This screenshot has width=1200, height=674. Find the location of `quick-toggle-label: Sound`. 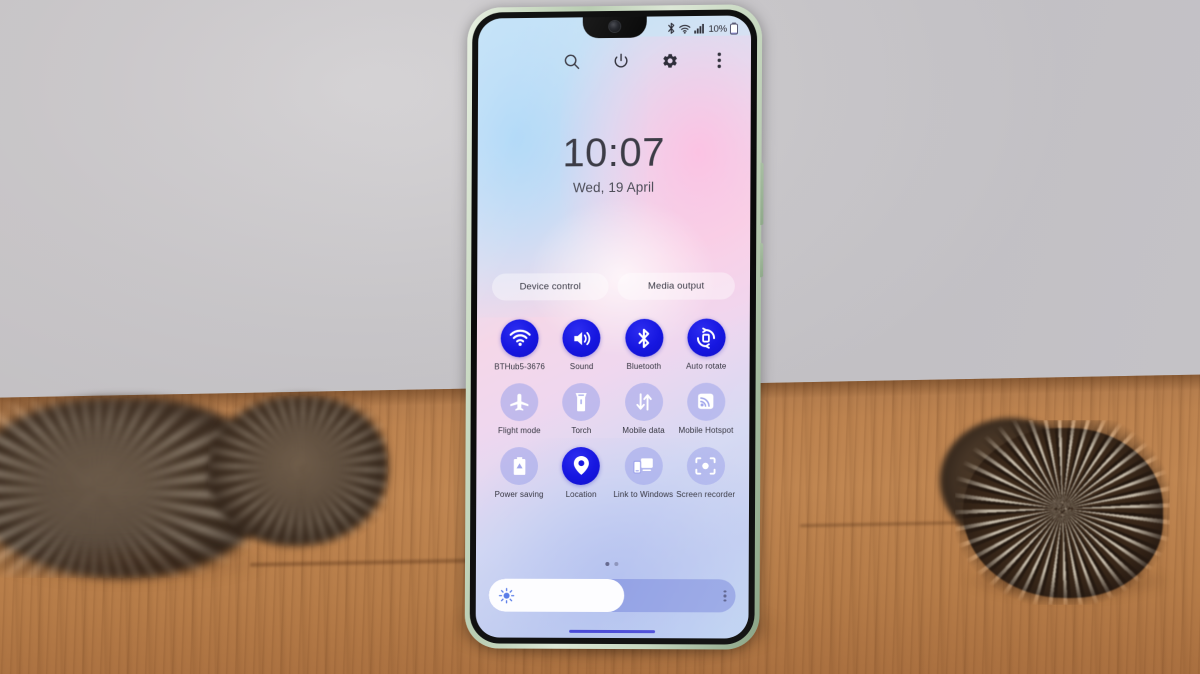

quick-toggle-label: Sound is located at coordinates (581, 367).